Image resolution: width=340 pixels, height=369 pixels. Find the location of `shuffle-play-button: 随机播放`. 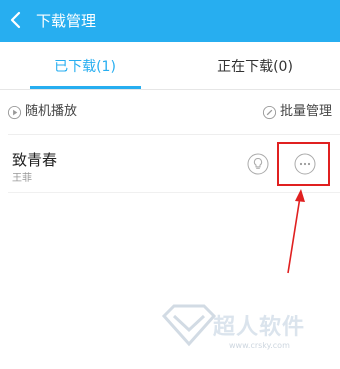

shuffle-play-button: 随机播放 is located at coordinates (42, 112).